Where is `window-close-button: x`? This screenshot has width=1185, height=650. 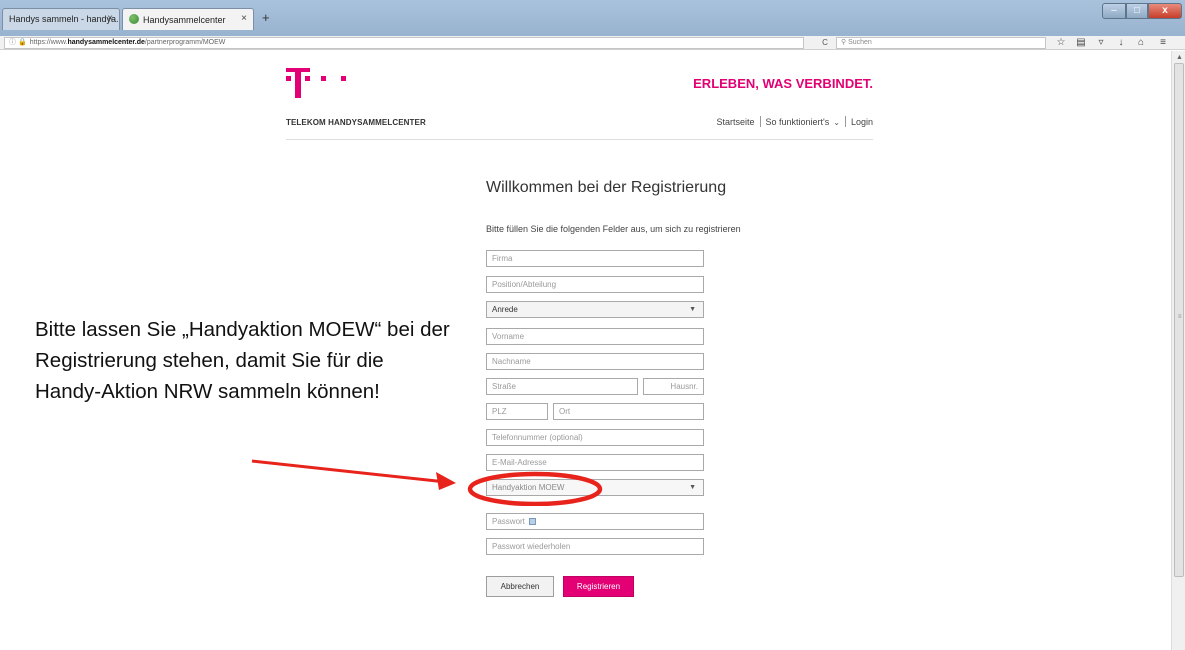 window-close-button: x is located at coordinates (1165, 11).